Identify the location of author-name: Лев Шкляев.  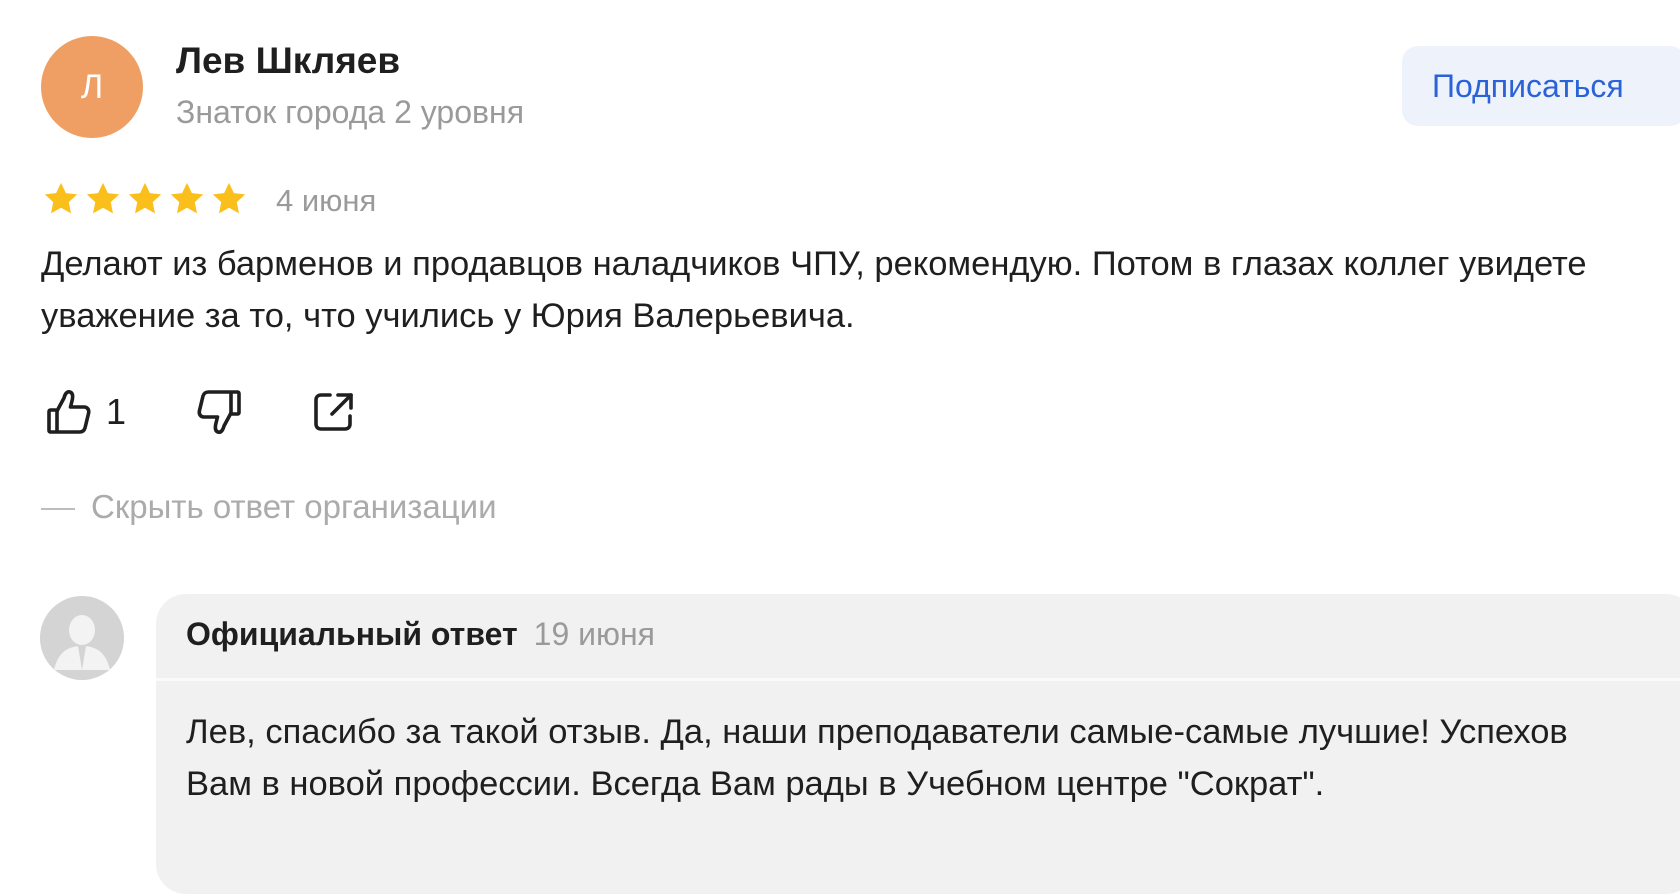
(288, 61).